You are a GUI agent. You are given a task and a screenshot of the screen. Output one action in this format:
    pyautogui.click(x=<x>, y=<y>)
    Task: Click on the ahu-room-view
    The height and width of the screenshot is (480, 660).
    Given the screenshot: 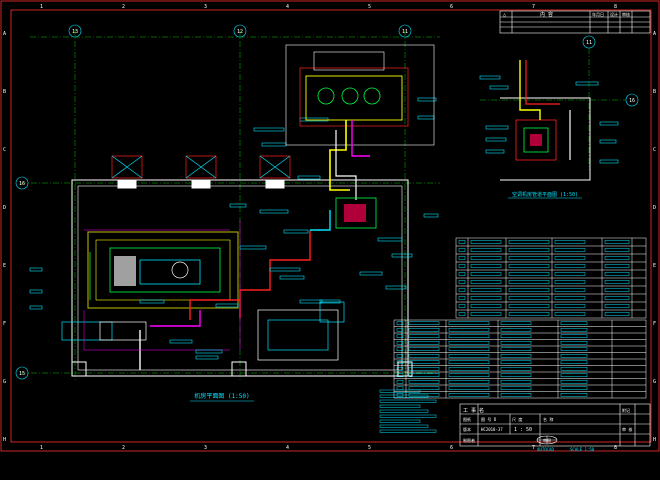 What is the action you would take?
    pyautogui.click(x=360, y=136)
    